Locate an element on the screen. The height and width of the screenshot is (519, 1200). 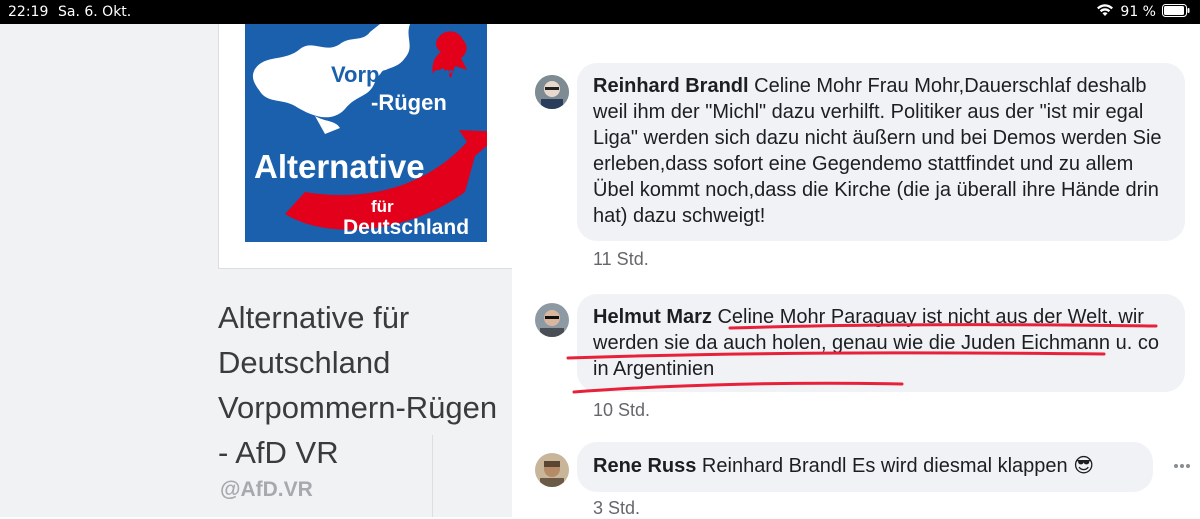
battery-icon is located at coordinates (1176, 12).